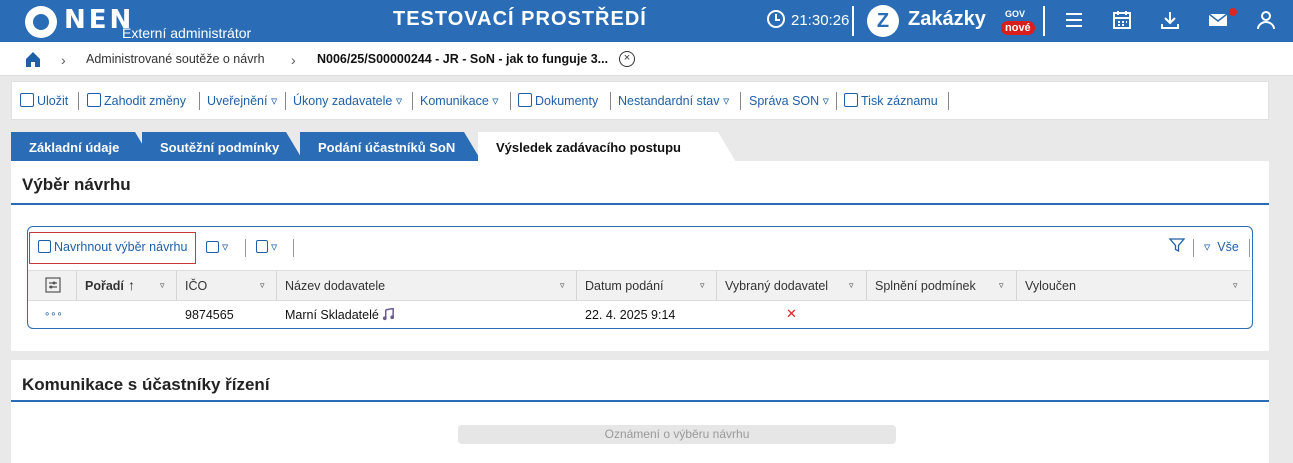 Image resolution: width=1293 pixels, height=463 pixels. I want to click on nonstandard-menu: Nestandardní stav ▿, so click(673, 100).